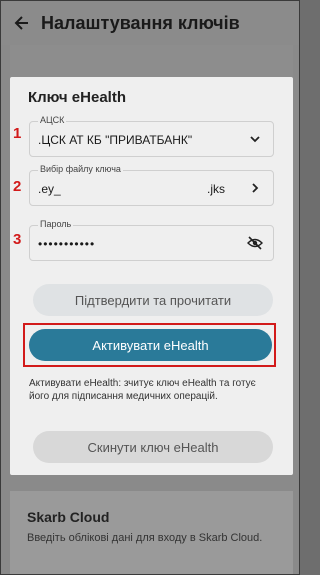 Image resolution: width=320 pixels, height=575 pixels. I want to click on skarb-cloud-title: Skarb Cloud, so click(68, 517).